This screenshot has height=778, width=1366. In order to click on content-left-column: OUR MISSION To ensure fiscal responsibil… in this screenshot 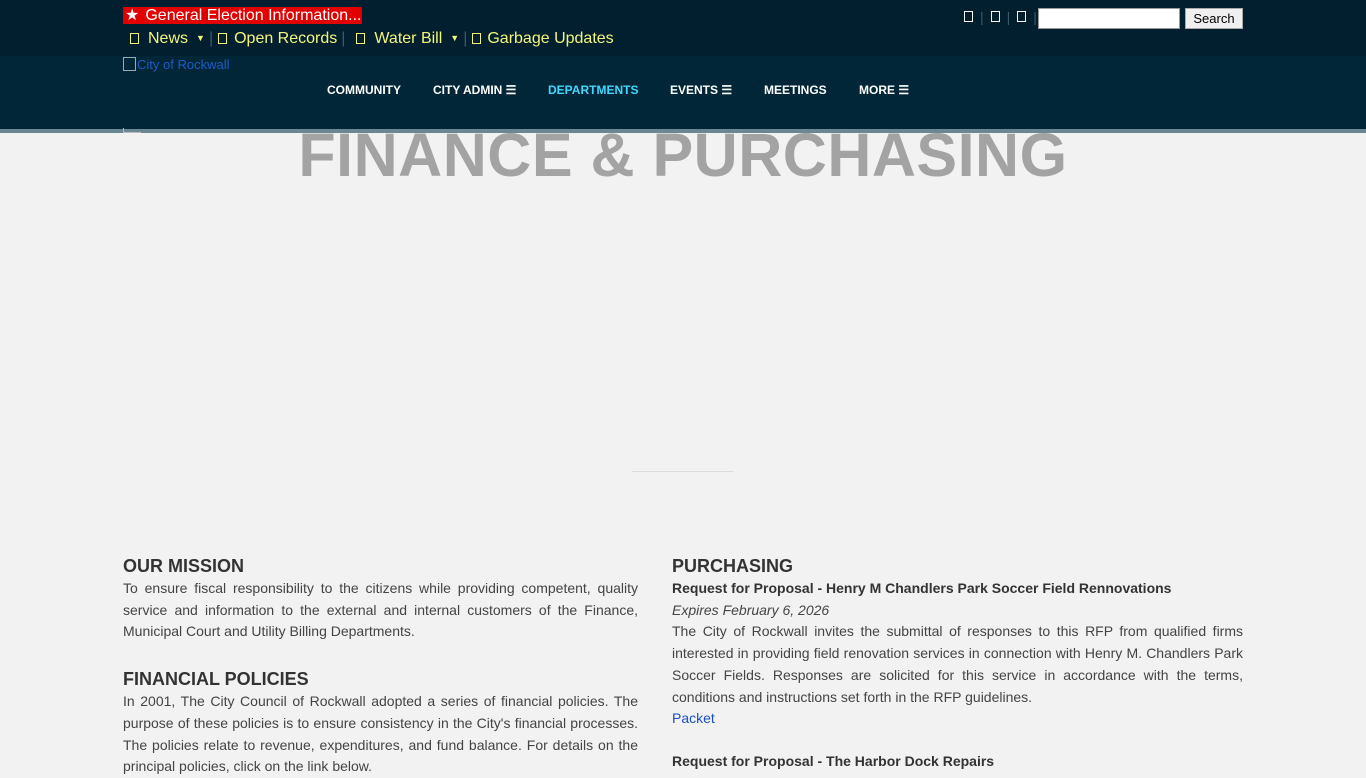, I will do `click(380, 666)`.